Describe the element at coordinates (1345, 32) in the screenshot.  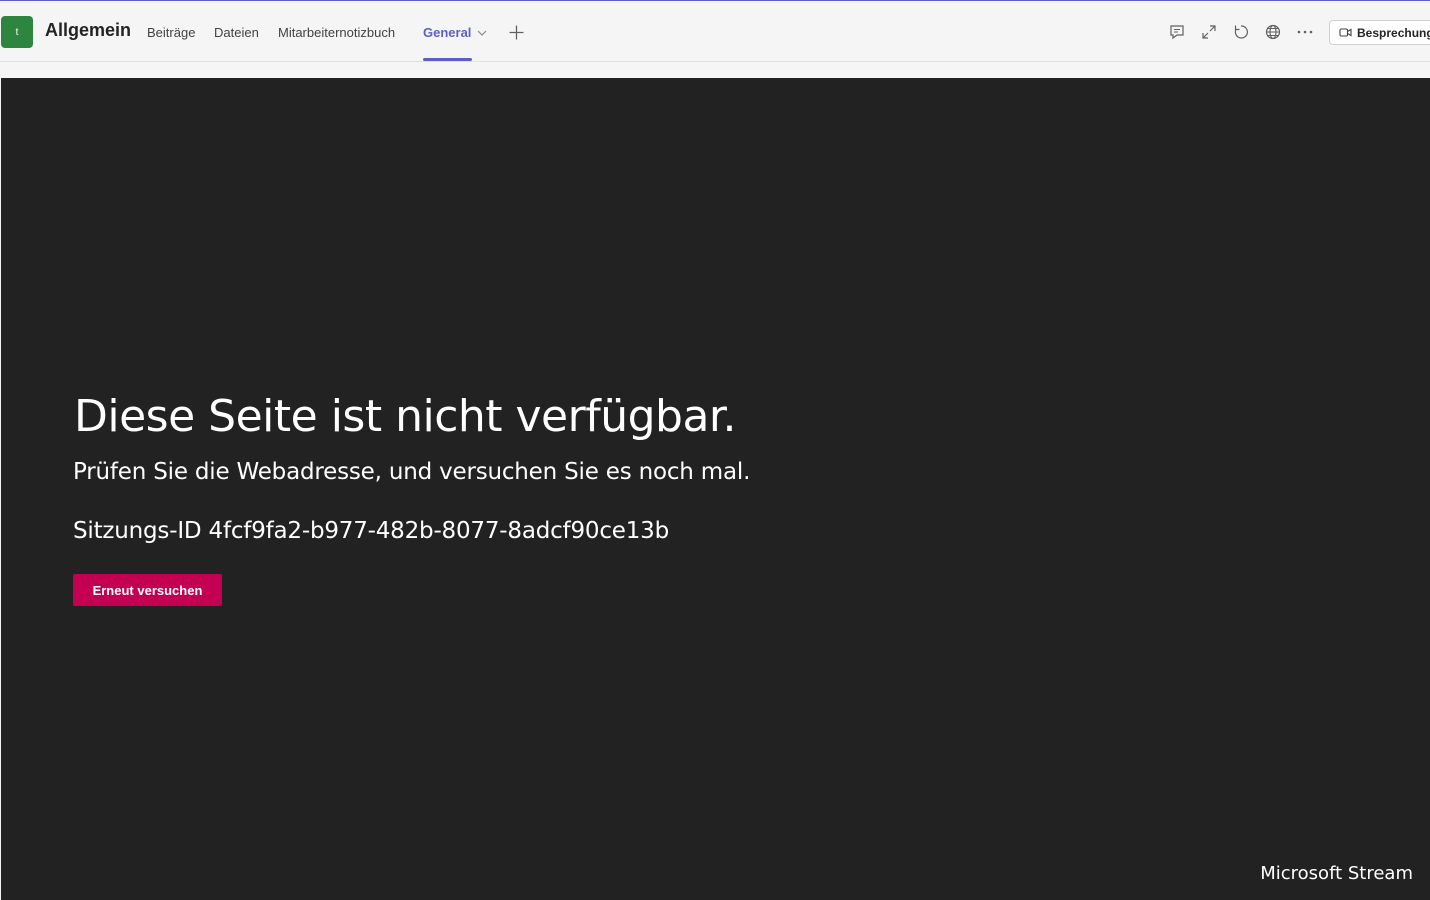
I see `video-camera-icon` at that location.